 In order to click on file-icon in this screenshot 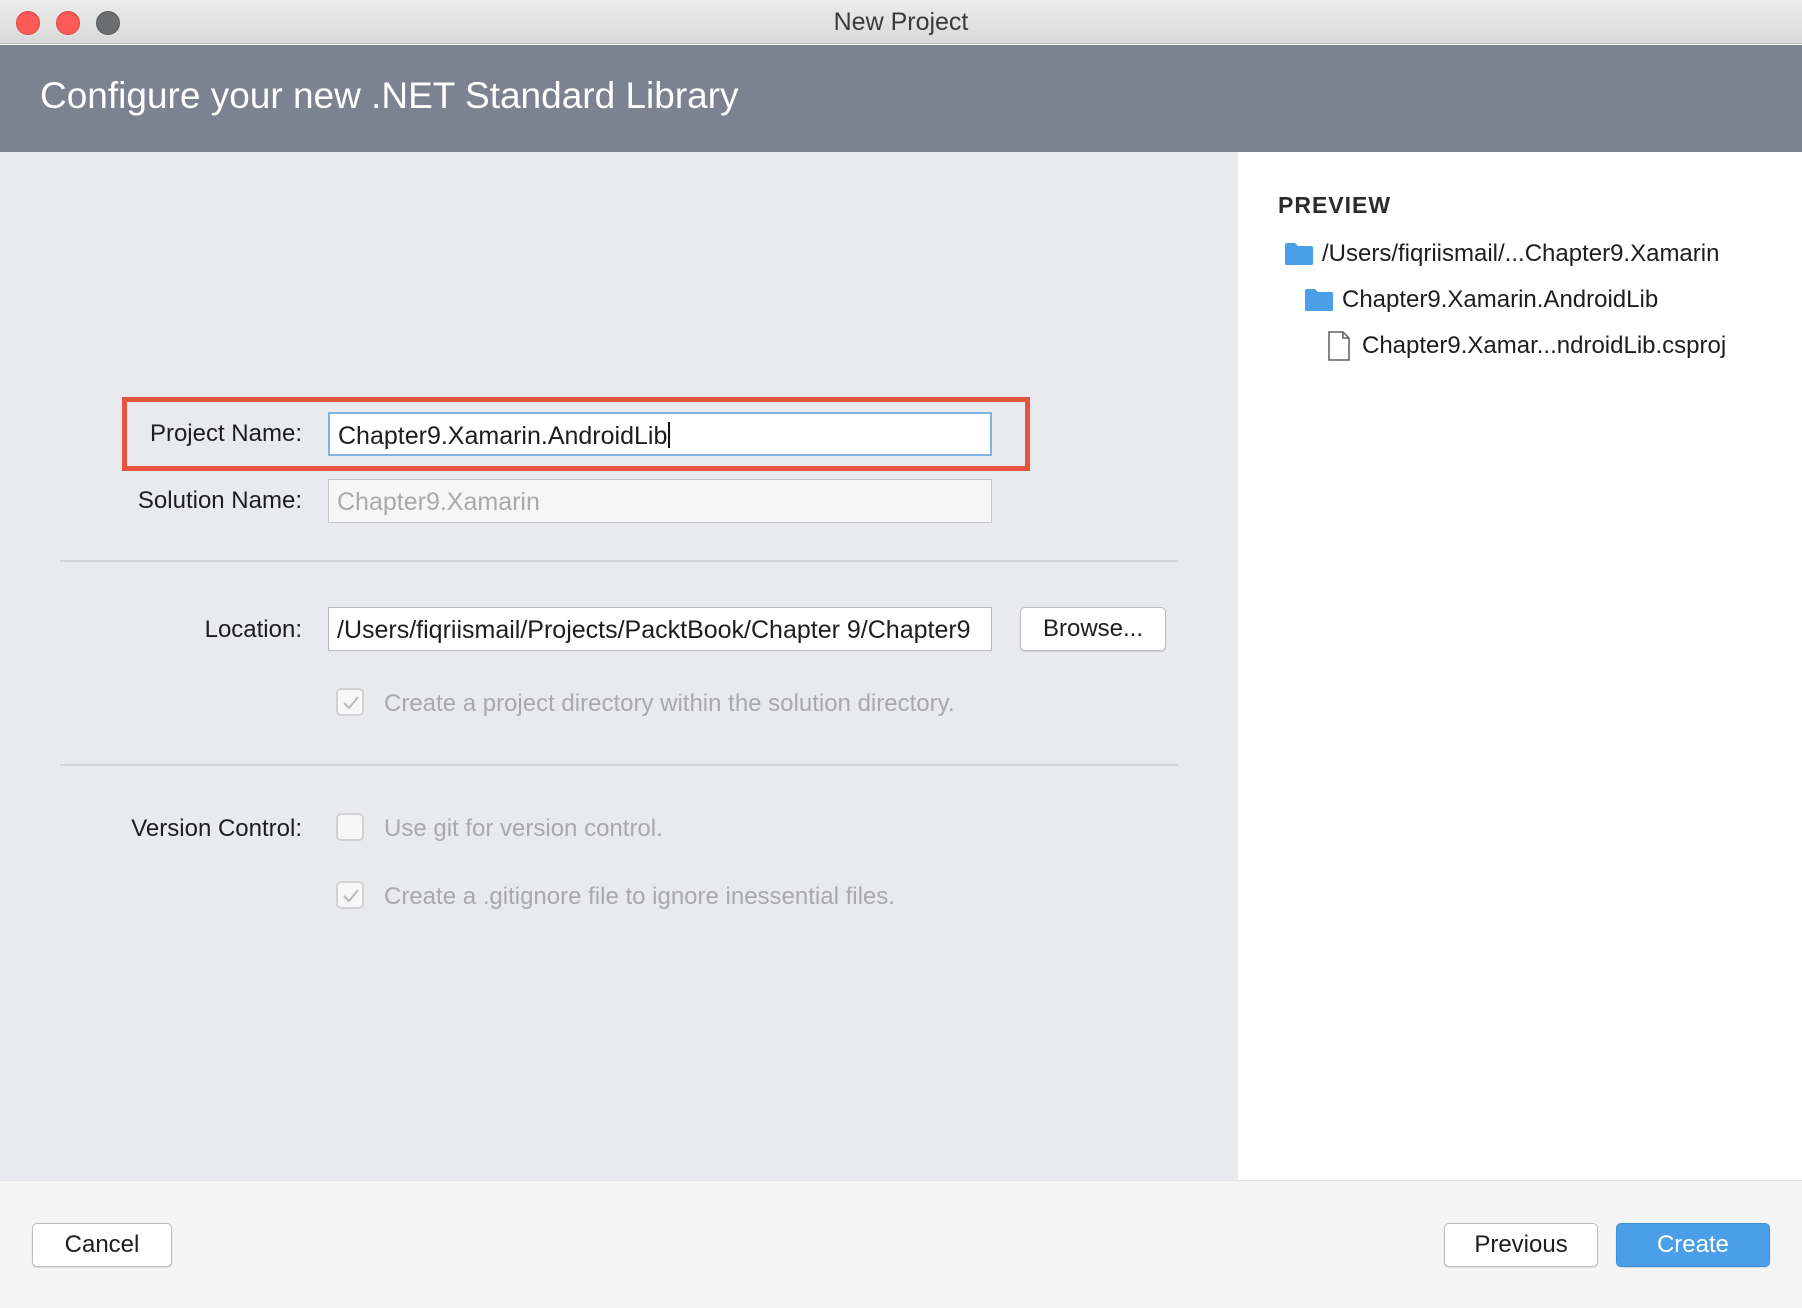, I will do `click(1339, 346)`.